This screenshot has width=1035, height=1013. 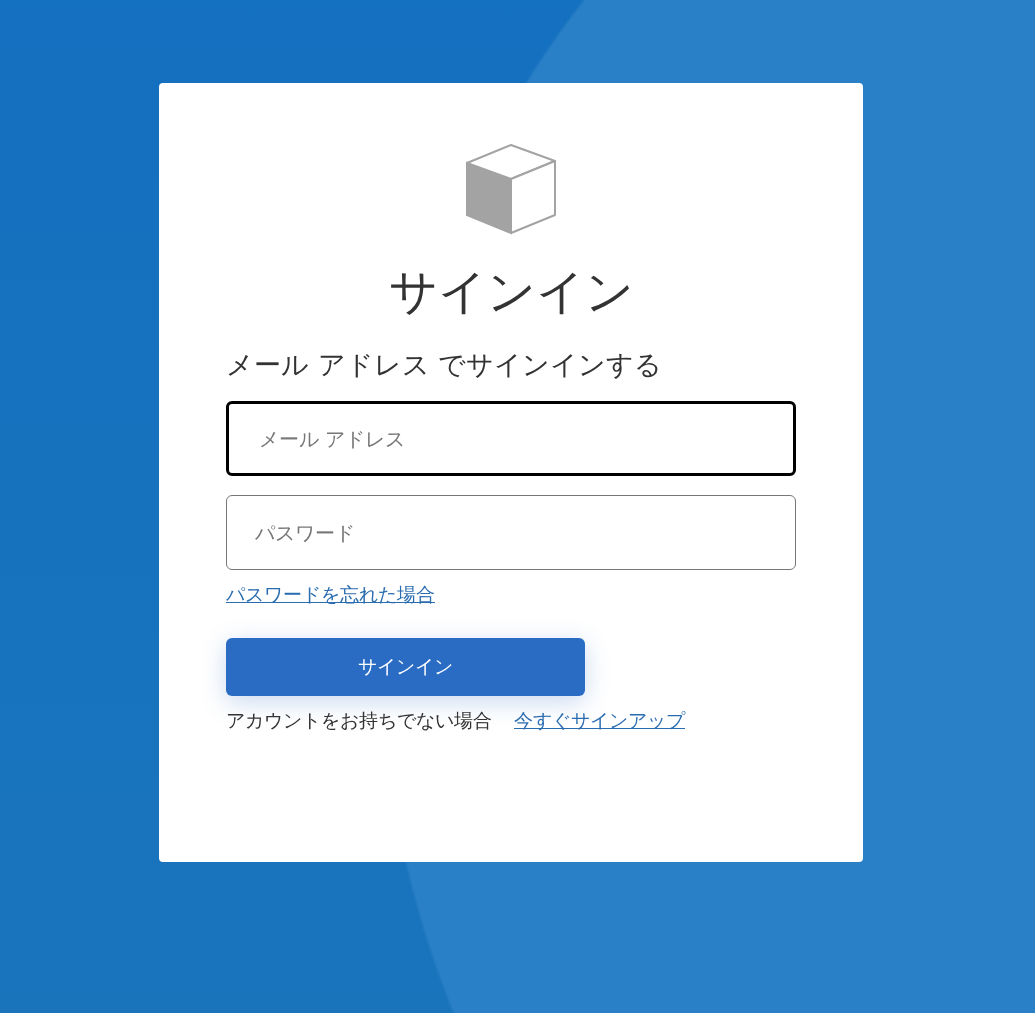 I want to click on cube-icon, so click(x=511, y=189).